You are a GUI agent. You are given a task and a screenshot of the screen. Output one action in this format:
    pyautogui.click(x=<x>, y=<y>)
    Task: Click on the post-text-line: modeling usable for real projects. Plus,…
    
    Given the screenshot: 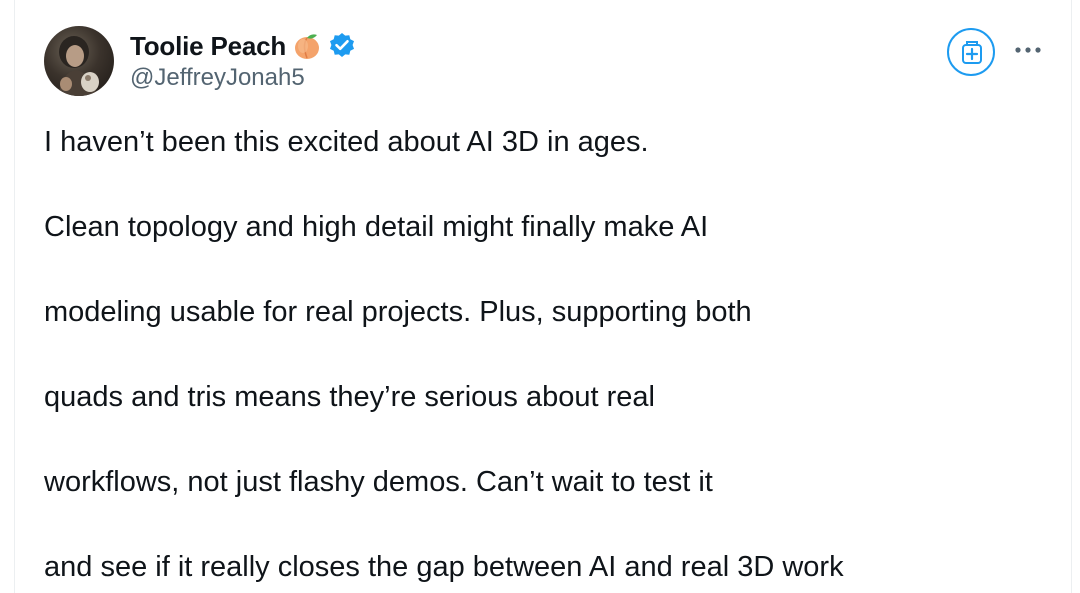 What is the action you would take?
    pyautogui.click(x=398, y=312)
    